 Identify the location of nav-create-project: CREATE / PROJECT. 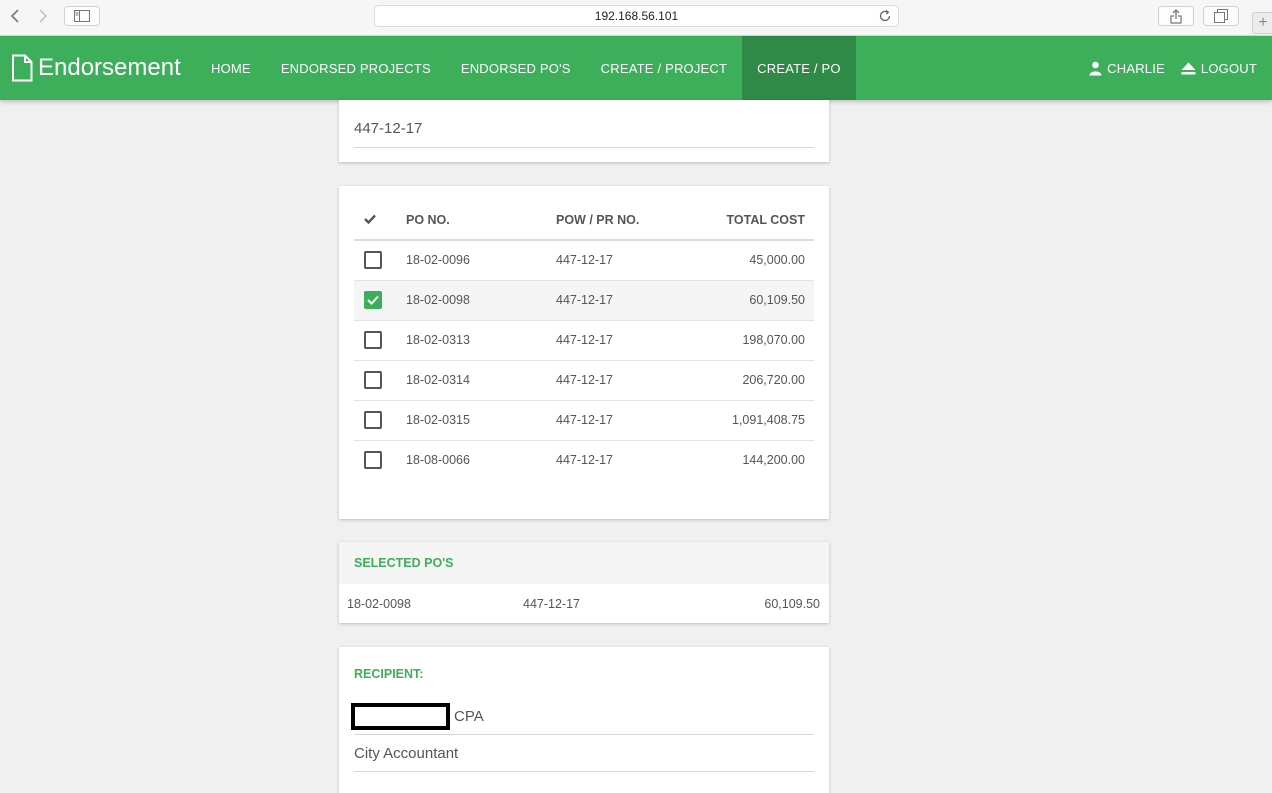
(664, 68).